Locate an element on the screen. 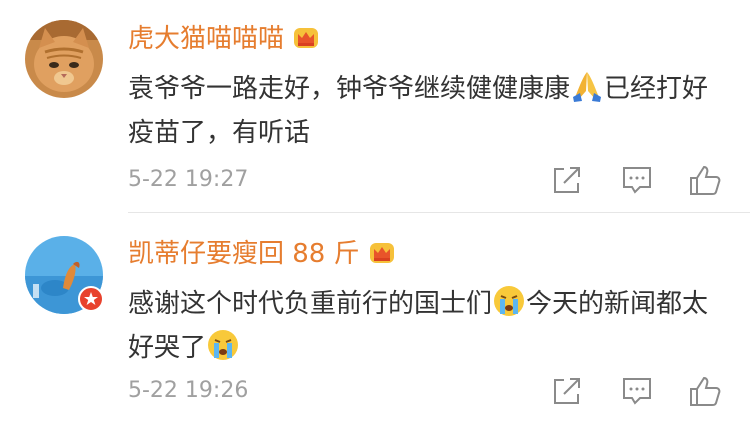  pray-emoji-icon is located at coordinates (587, 87).